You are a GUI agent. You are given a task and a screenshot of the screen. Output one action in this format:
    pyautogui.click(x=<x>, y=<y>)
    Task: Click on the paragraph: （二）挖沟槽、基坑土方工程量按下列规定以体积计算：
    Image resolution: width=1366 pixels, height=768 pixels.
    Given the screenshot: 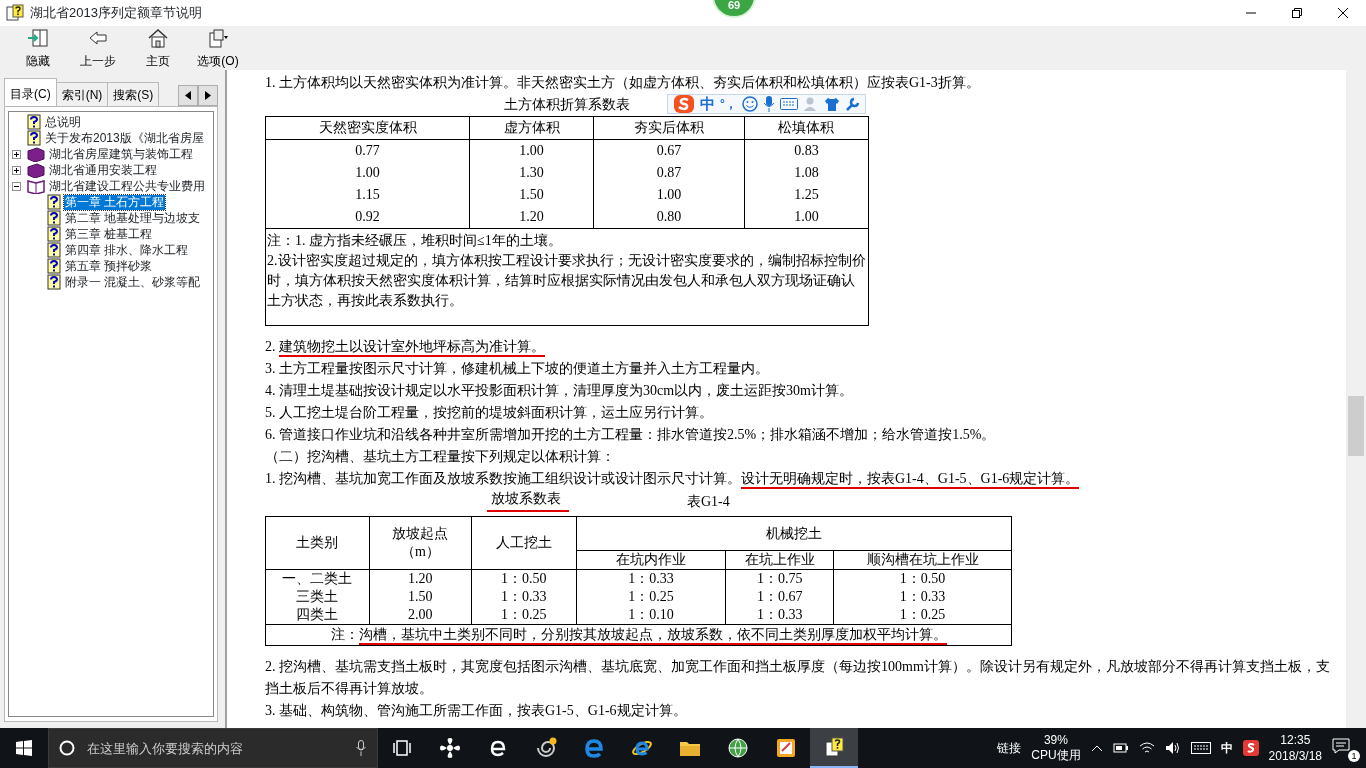 What is the action you would take?
    pyautogui.click(x=440, y=457)
    